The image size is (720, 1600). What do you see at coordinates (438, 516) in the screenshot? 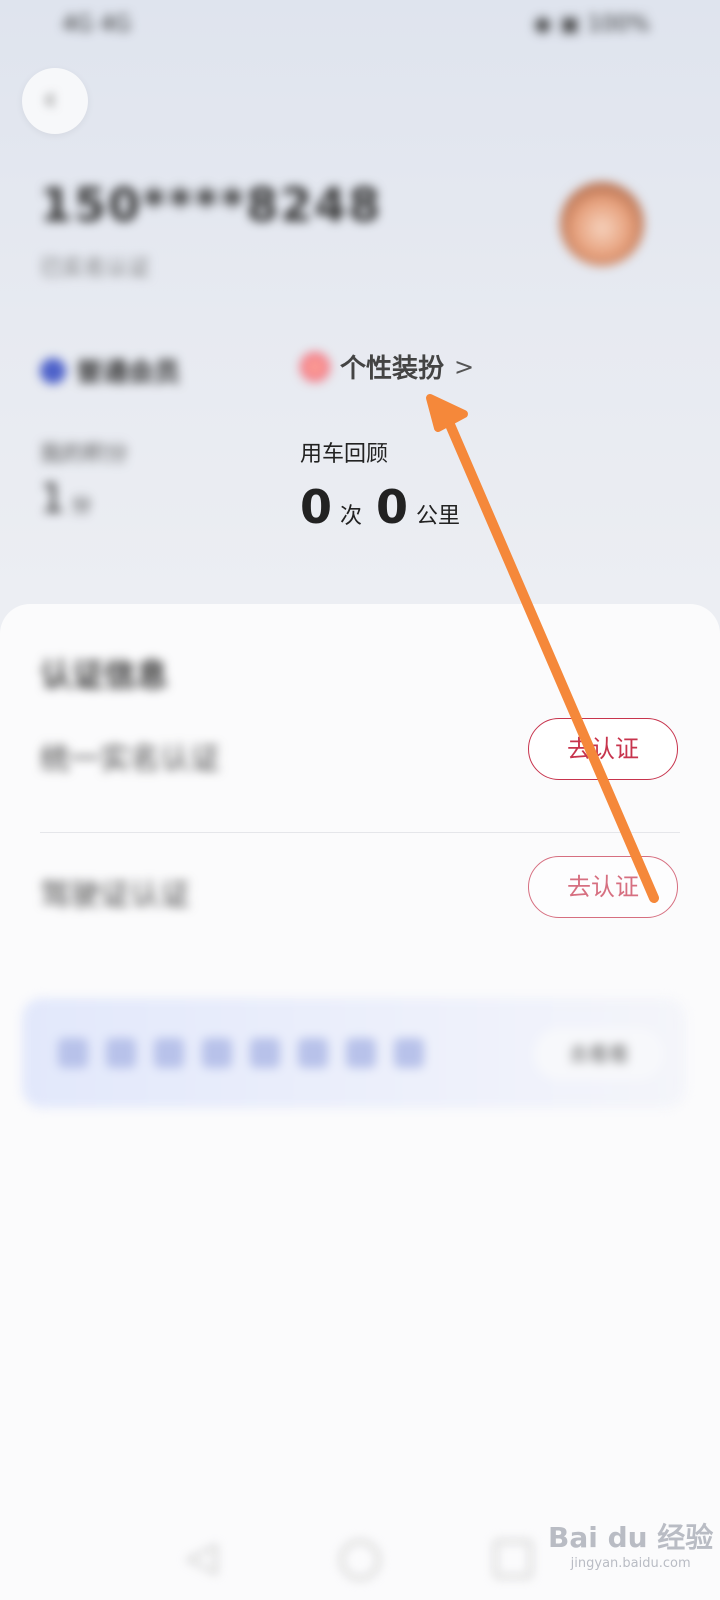
I see `ride-distance-unit: 公里` at bounding box center [438, 516].